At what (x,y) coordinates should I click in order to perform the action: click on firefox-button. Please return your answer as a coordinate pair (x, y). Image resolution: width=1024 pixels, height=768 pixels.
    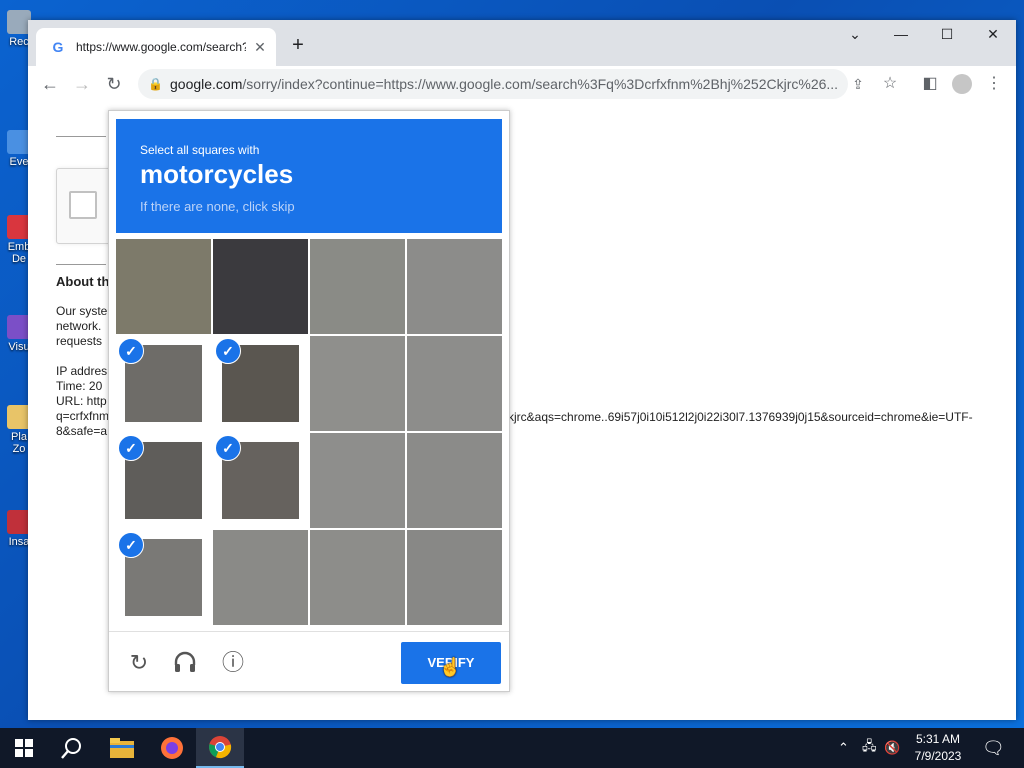
    Looking at the image, I should click on (172, 748).